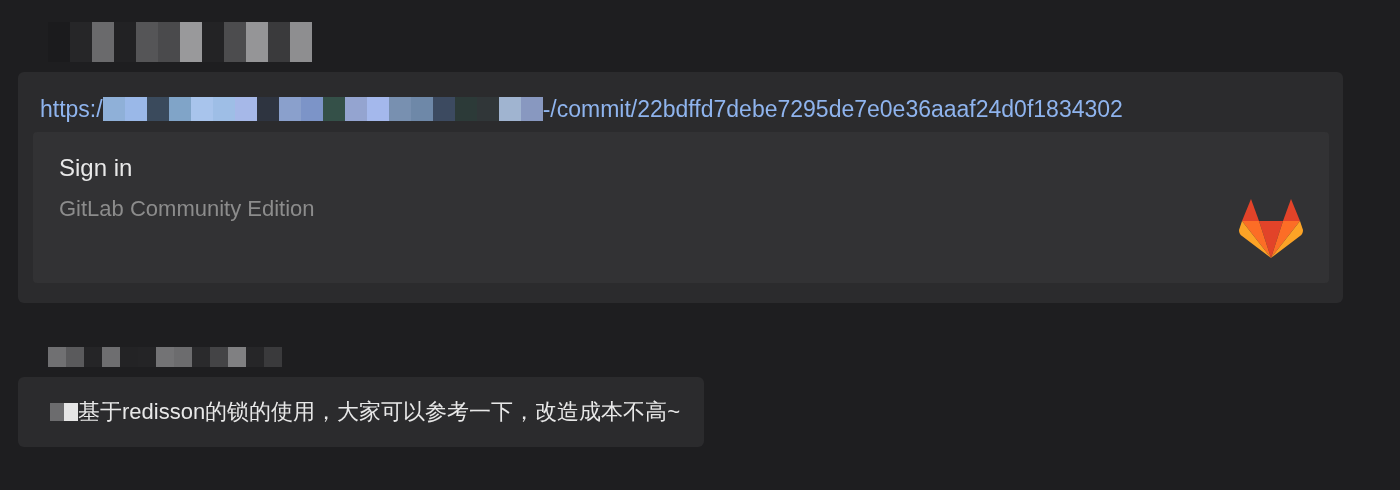 This screenshot has width=1400, height=490. I want to click on url-link: https:/, so click(71, 109).